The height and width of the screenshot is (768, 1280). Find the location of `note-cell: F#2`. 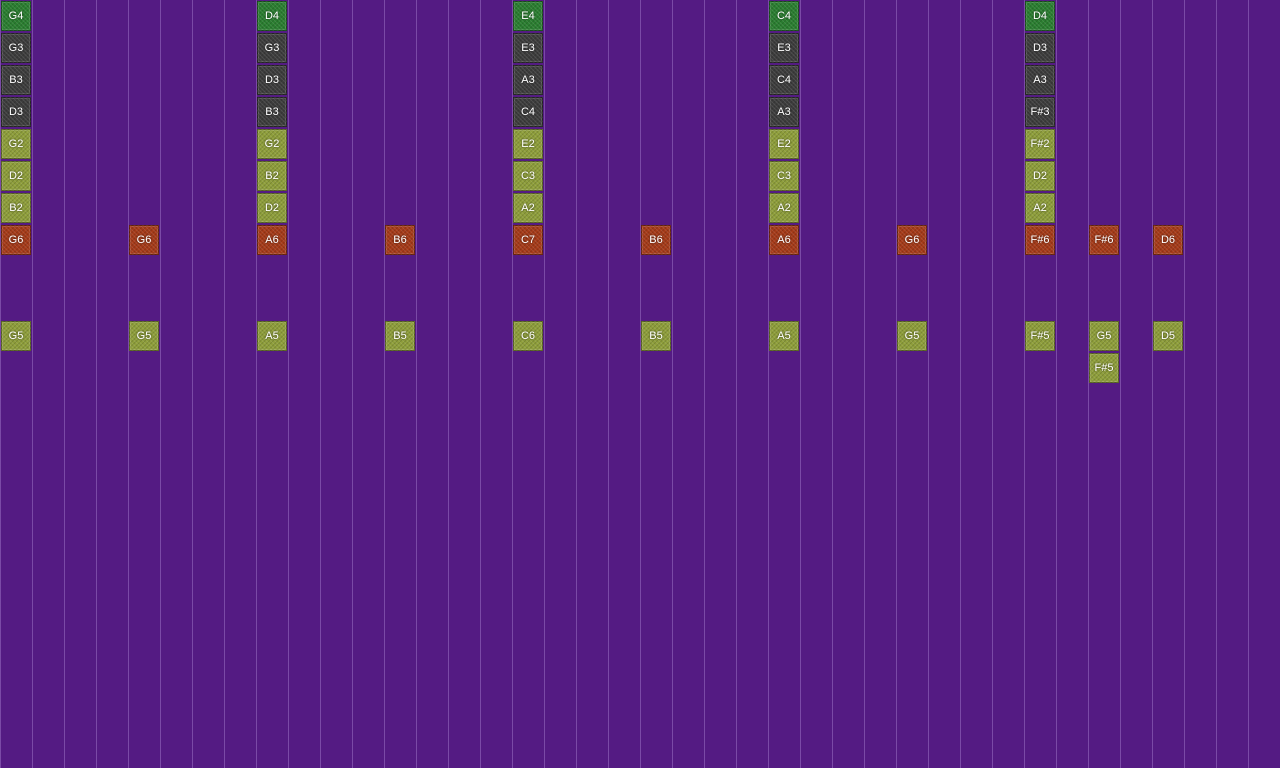

note-cell: F#2 is located at coordinates (1040, 144).